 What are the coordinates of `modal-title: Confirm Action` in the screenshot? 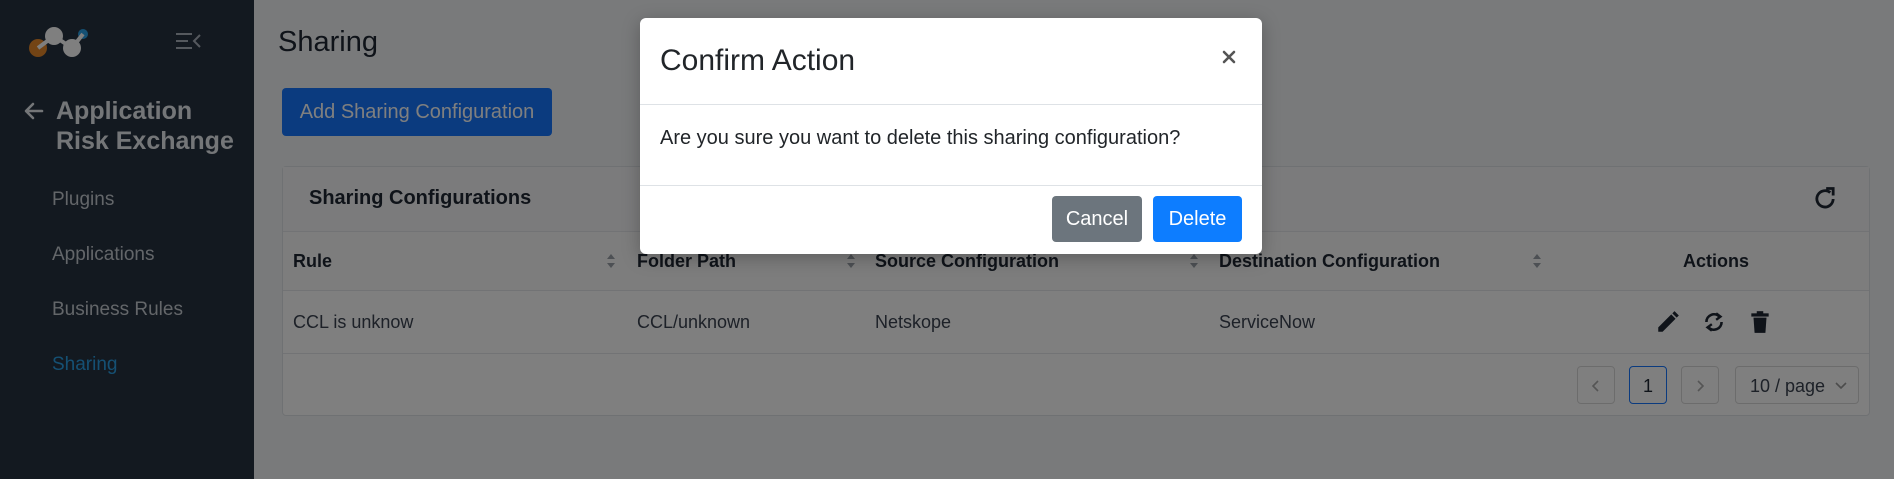 It's located at (758, 60).